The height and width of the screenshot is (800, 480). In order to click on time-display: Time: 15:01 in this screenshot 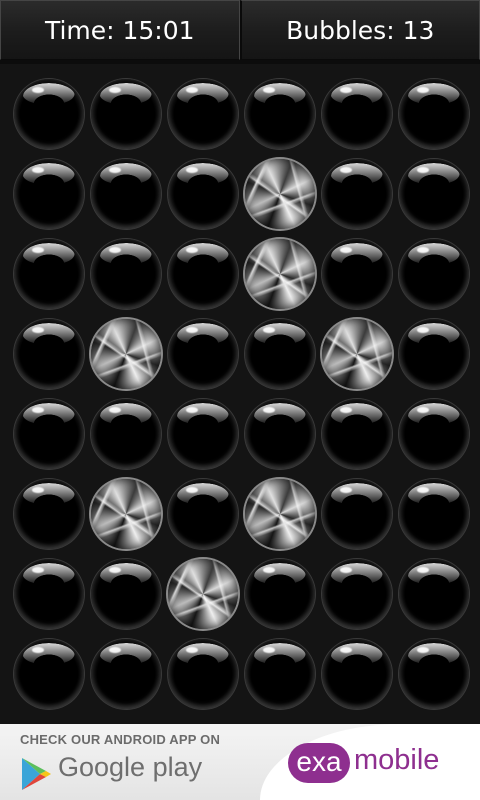, I will do `click(120, 30)`.